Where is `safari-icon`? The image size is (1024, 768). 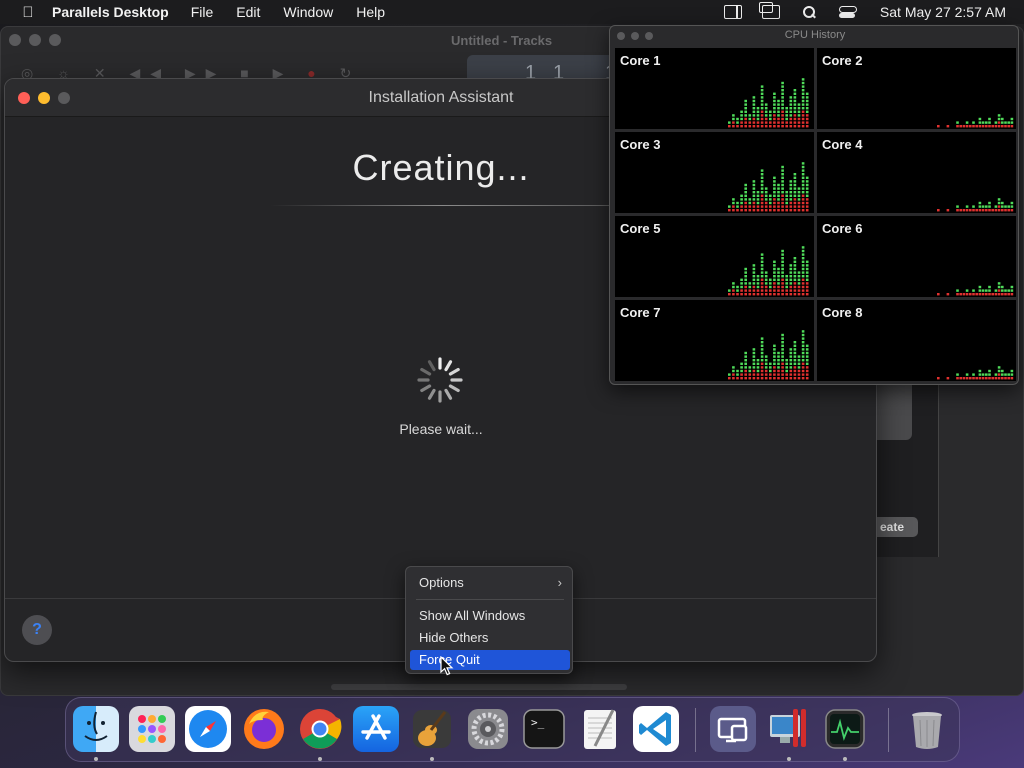 safari-icon is located at coordinates (208, 729).